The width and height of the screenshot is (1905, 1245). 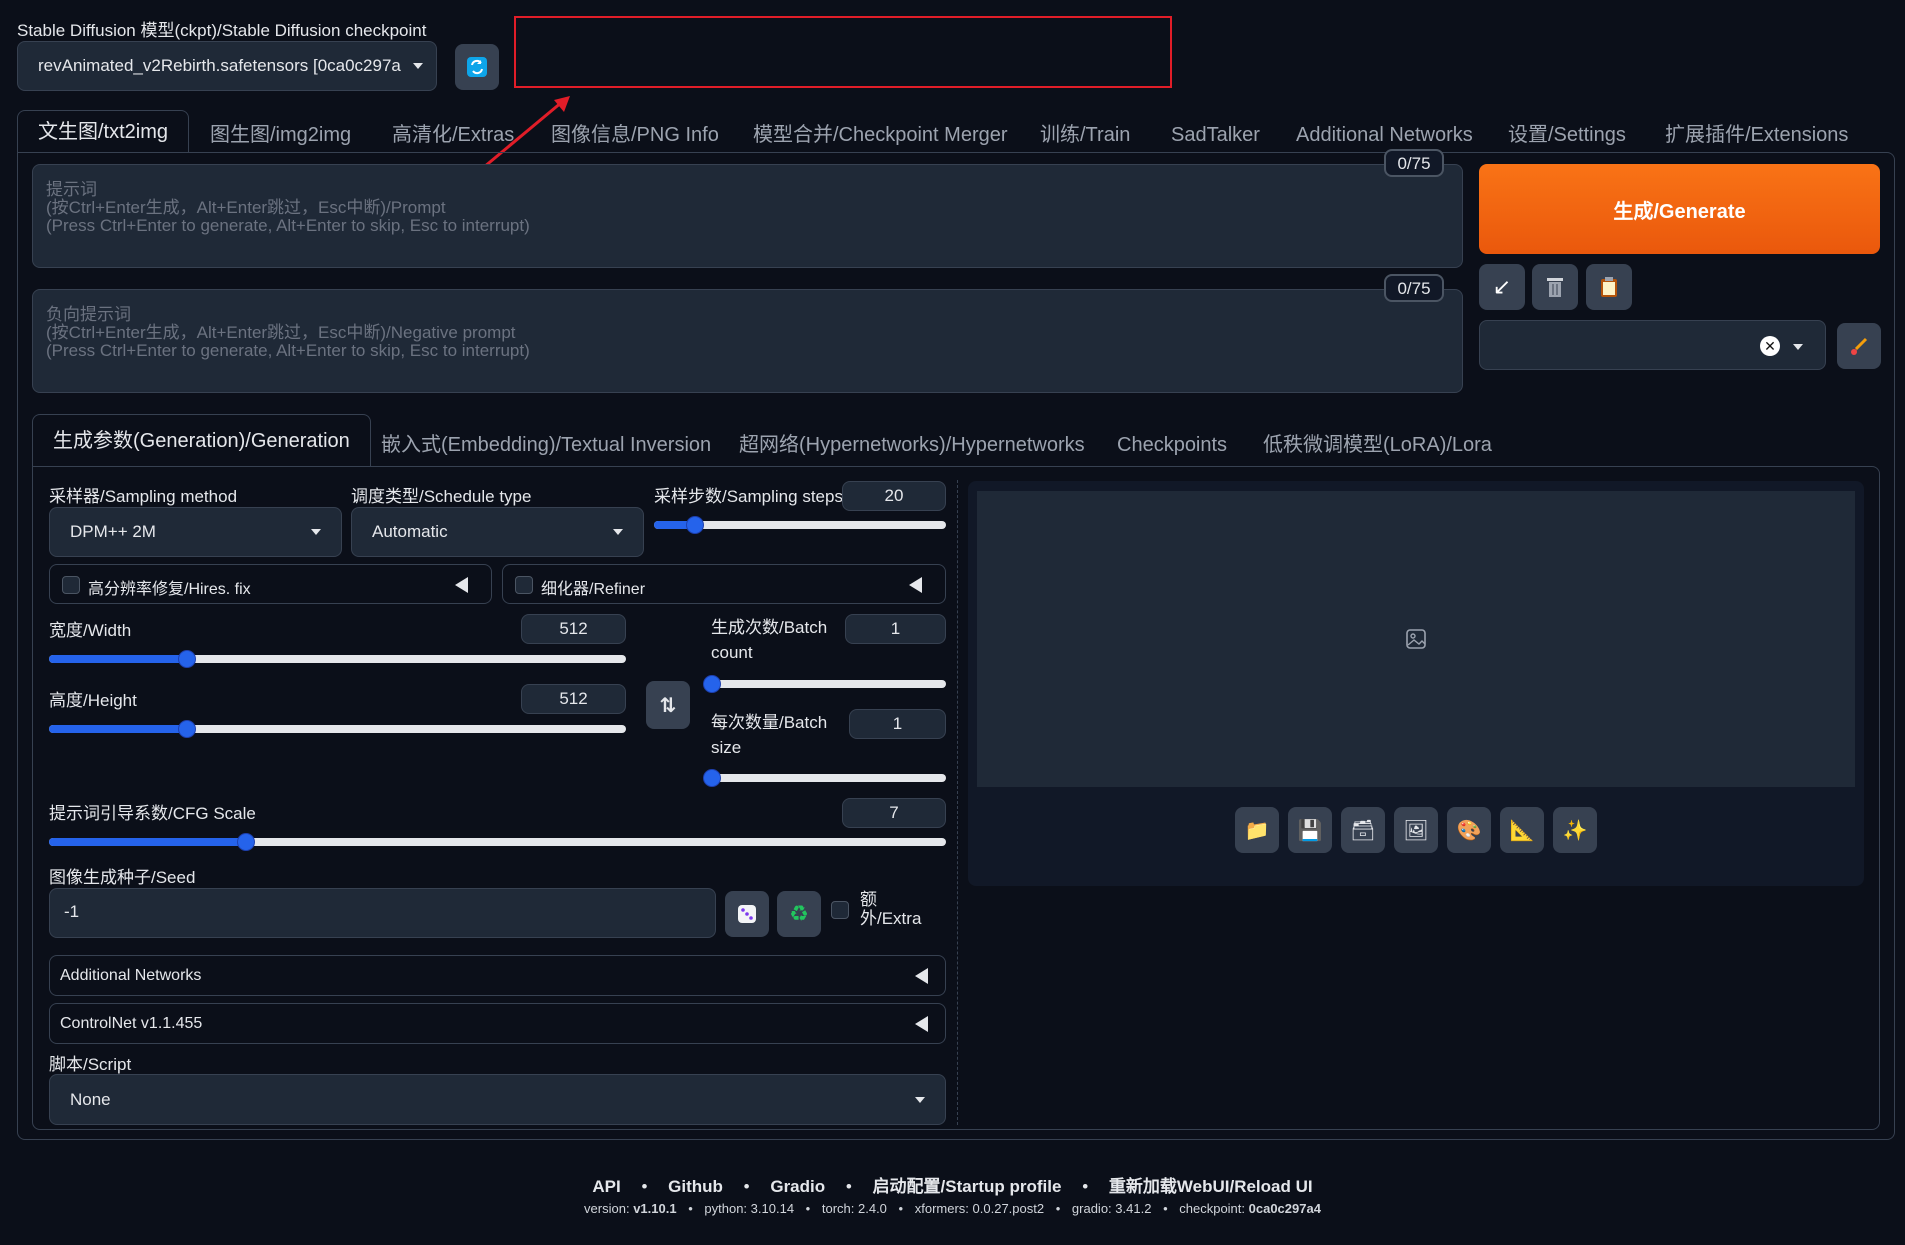 What do you see at coordinates (1085, 135) in the screenshot?
I see `tab-5: 训练/Train` at bounding box center [1085, 135].